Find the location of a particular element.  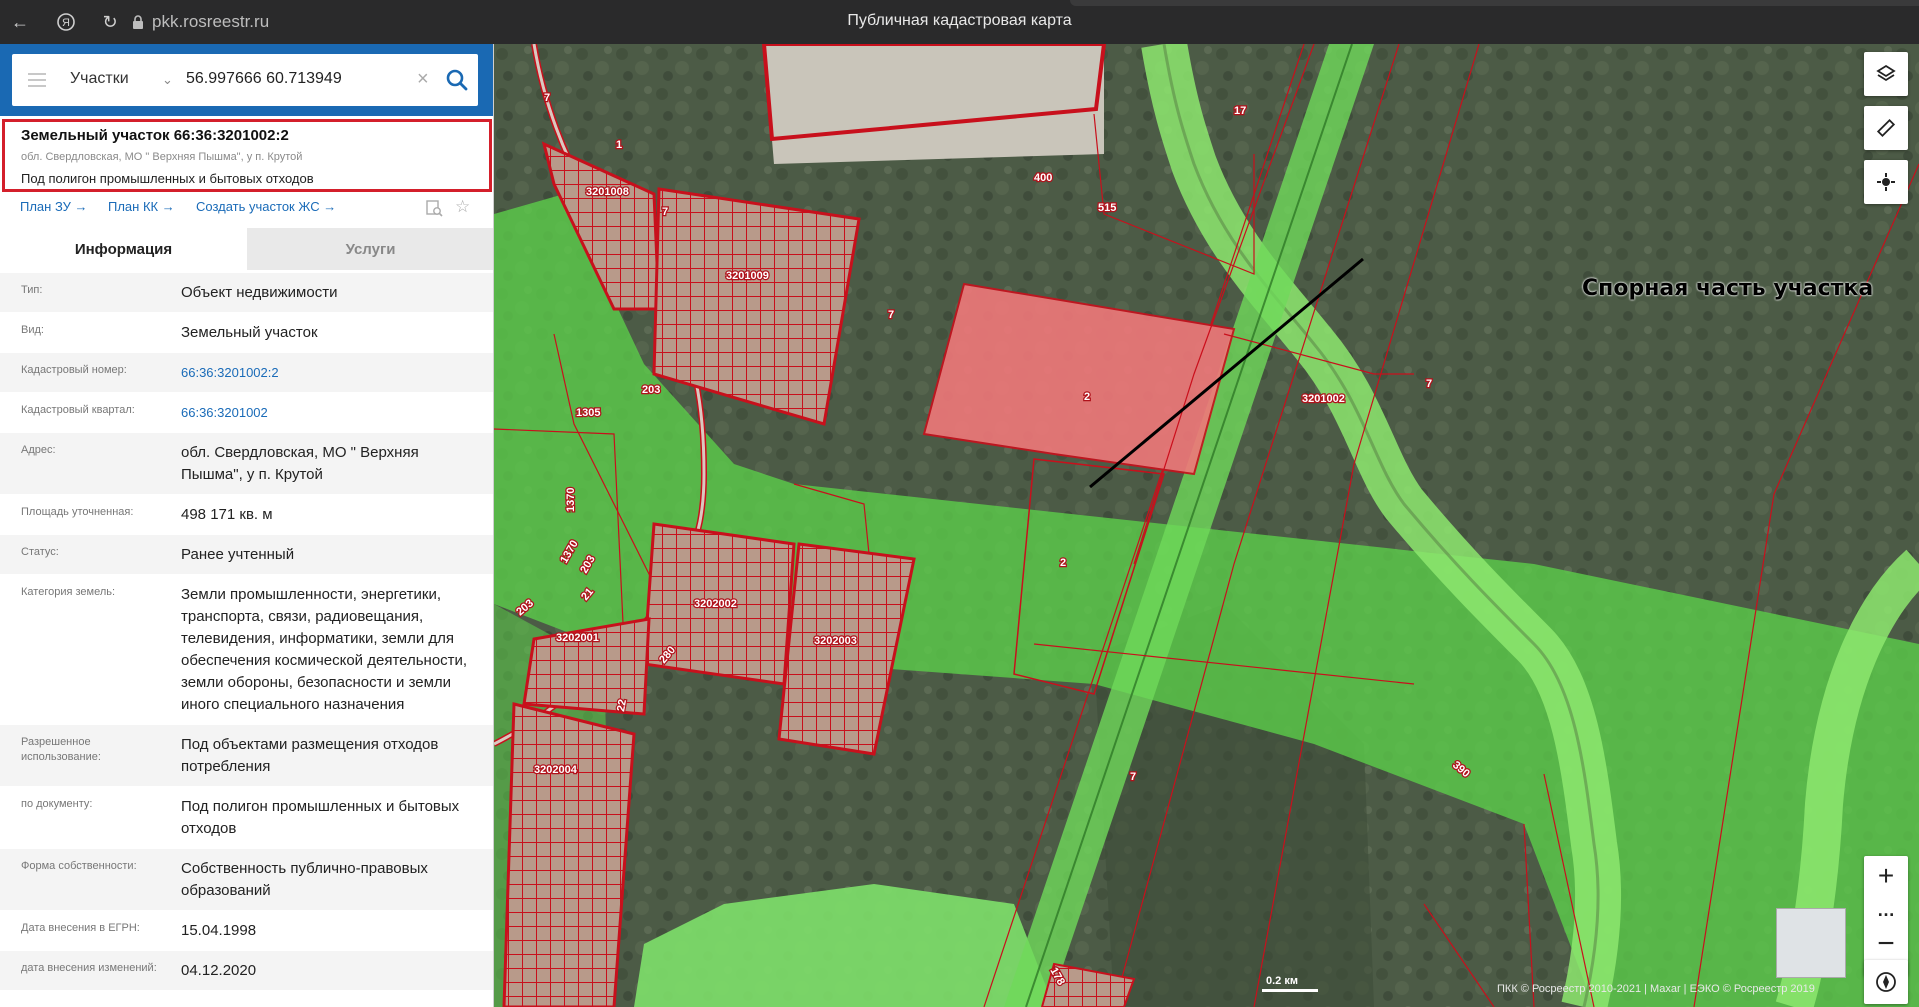

info-row: Кадастровый номер: 66:36:3201002:2 is located at coordinates (246, 372).